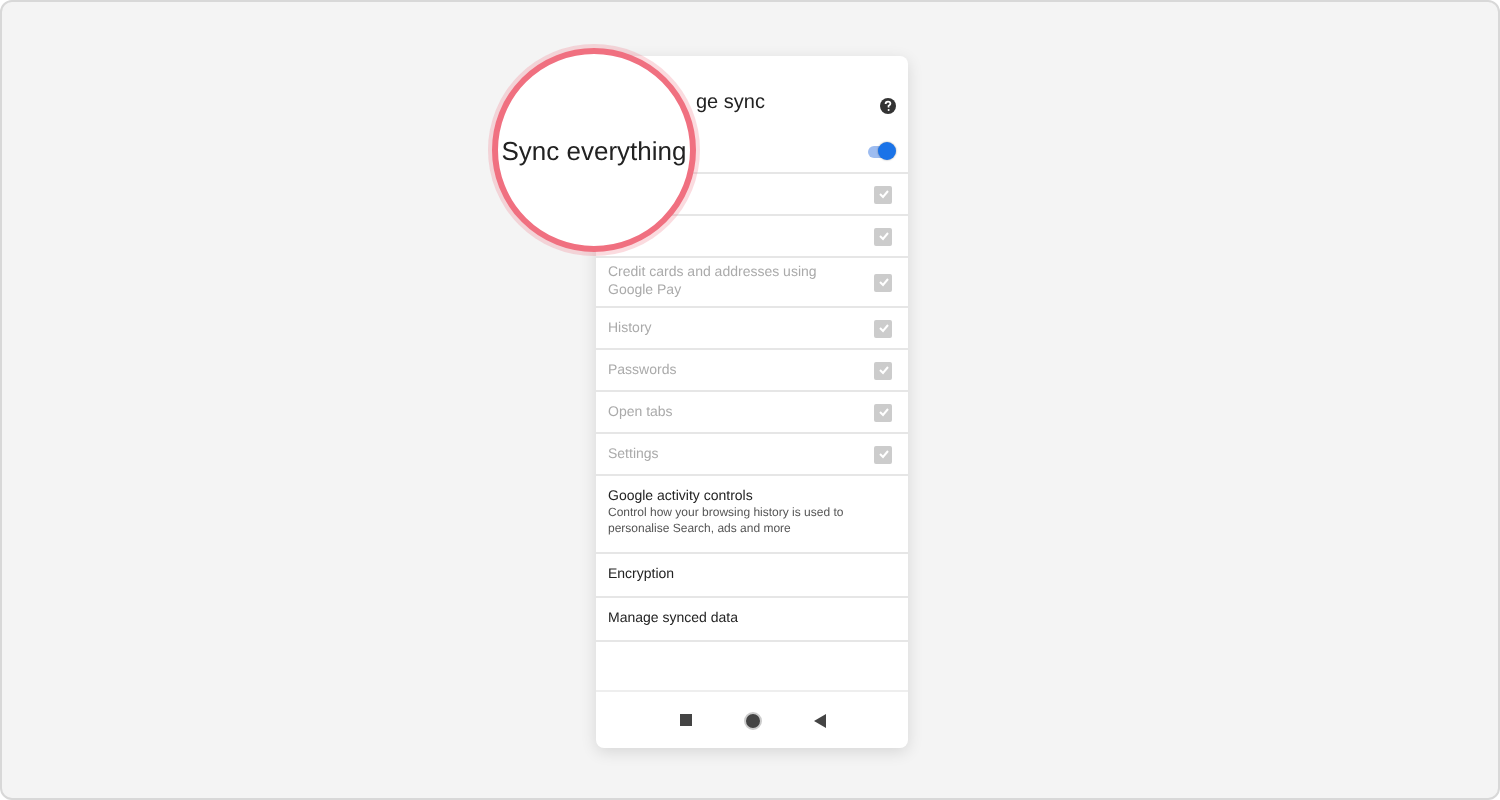 Image resolution: width=1500 pixels, height=800 pixels. I want to click on help-icon, so click(888, 106).